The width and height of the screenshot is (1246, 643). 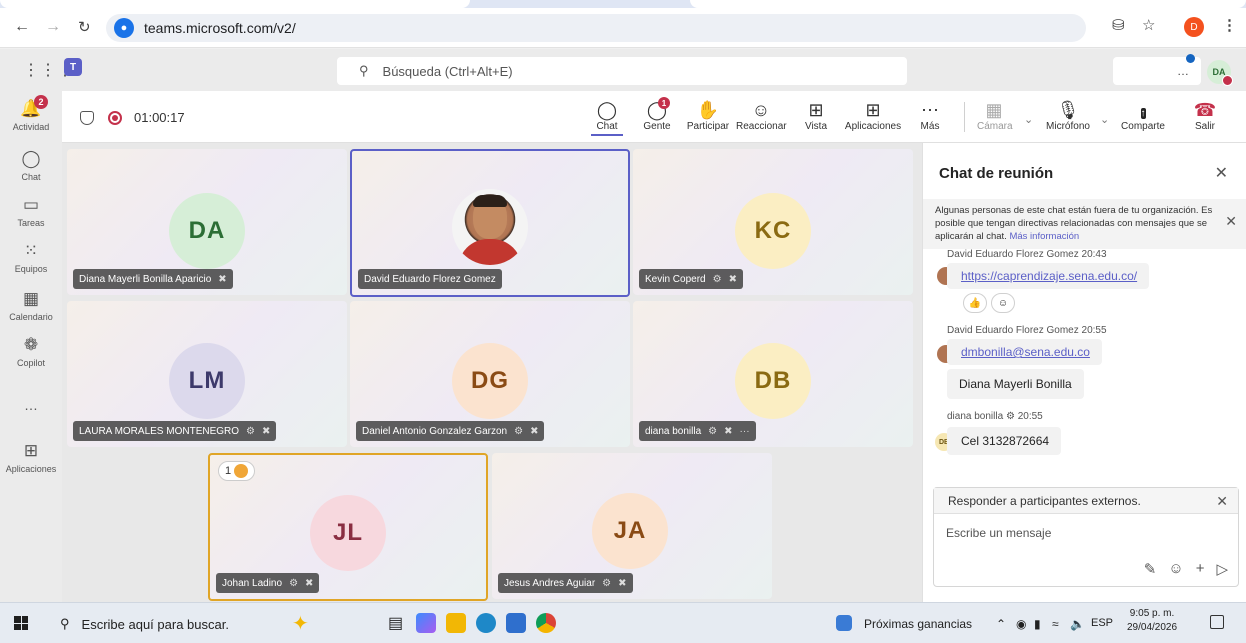 What do you see at coordinates (918, 624) in the screenshot?
I see `news-widget-label: Próximas ganancias` at bounding box center [918, 624].